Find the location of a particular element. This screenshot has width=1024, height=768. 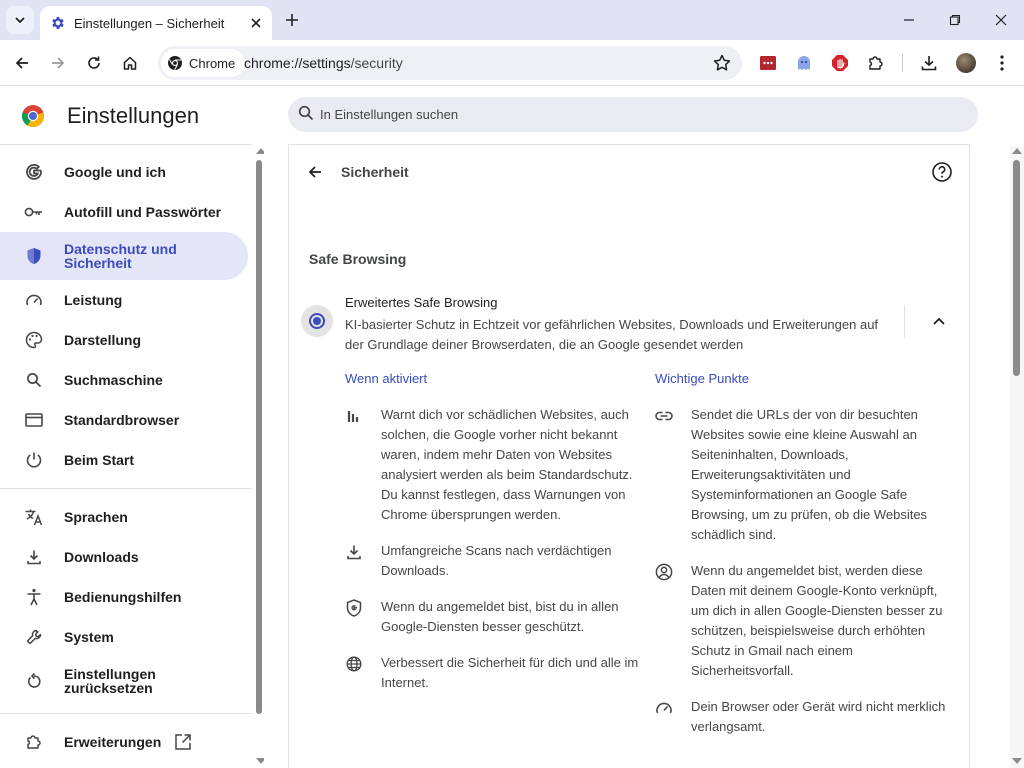

home-button is located at coordinates (130, 63).